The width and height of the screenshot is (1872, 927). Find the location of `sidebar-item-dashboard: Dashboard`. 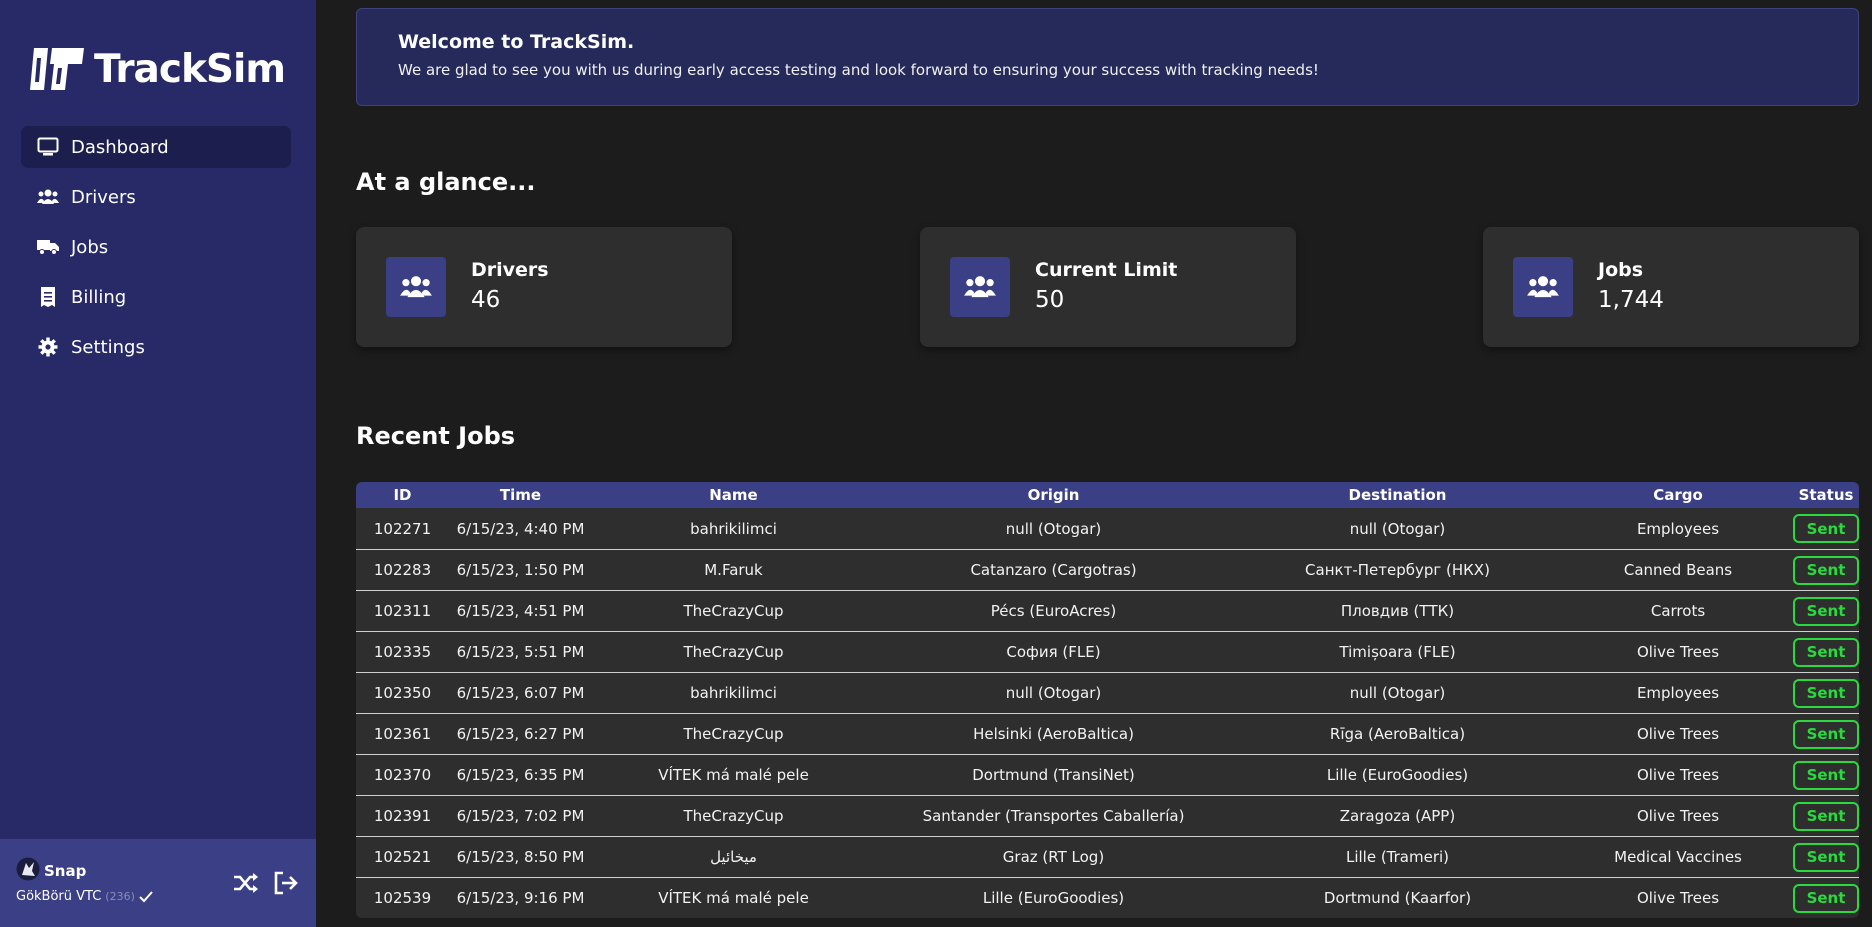

sidebar-item-dashboard: Dashboard is located at coordinates (156, 147).